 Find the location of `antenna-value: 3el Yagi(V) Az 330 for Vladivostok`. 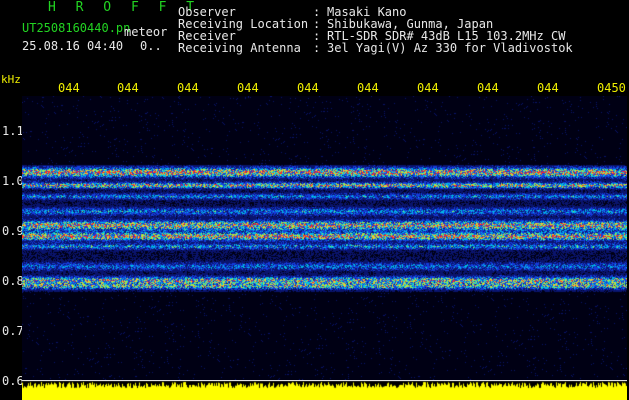

antenna-value: 3el Yagi(V) Az 330 for Vladivostok is located at coordinates (450, 48).